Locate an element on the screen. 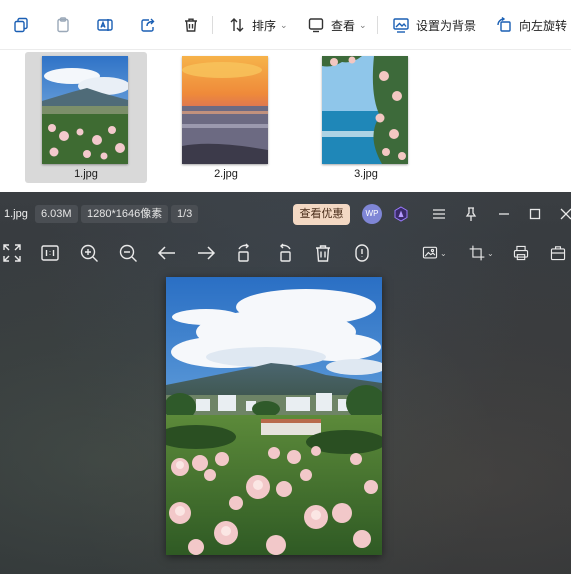 The width and height of the screenshot is (571, 574). file-item: 3.jpg is located at coordinates (366, 117).